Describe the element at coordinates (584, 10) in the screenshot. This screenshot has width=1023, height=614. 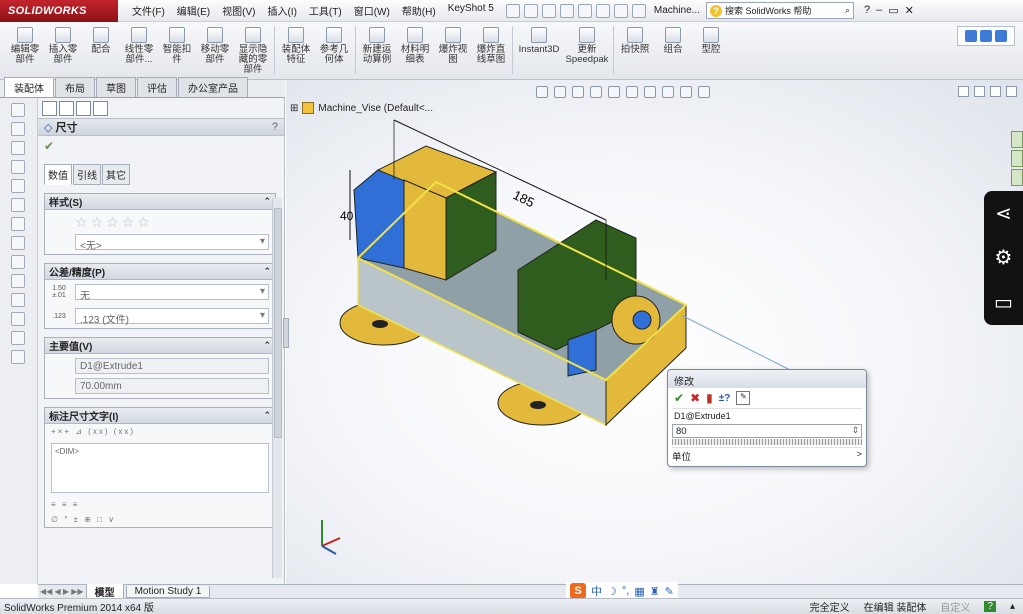
I see `undo-icon` at that location.